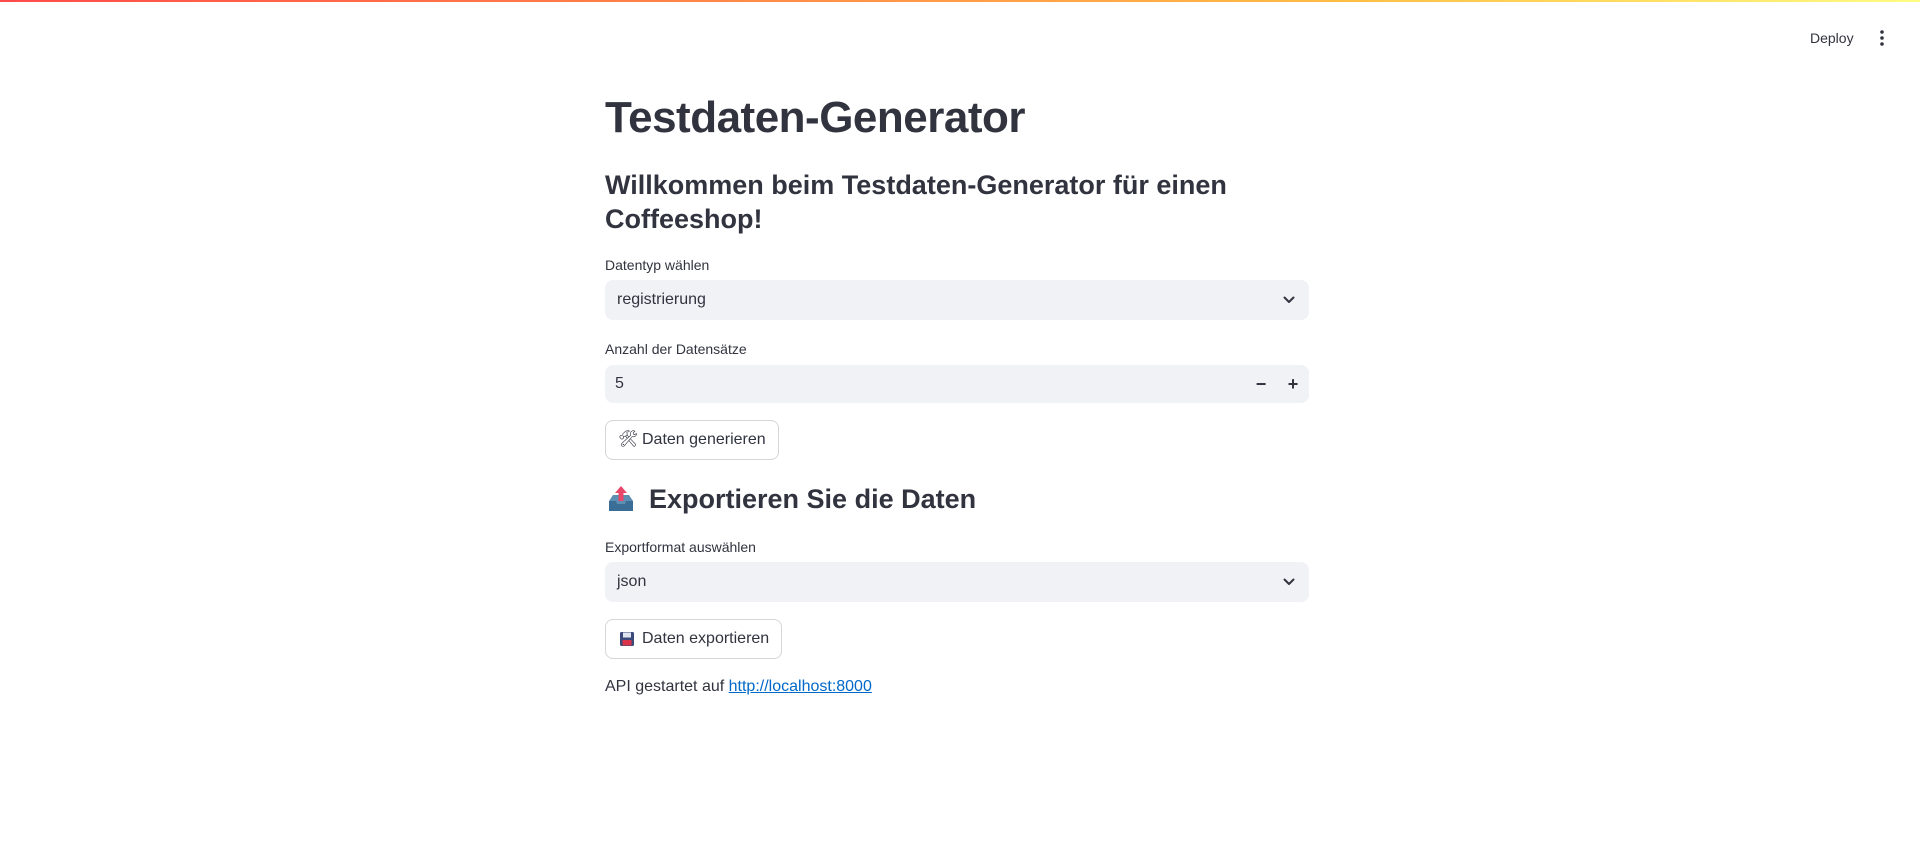  What do you see at coordinates (1832, 38) in the screenshot?
I see `deploy-button: Deploy` at bounding box center [1832, 38].